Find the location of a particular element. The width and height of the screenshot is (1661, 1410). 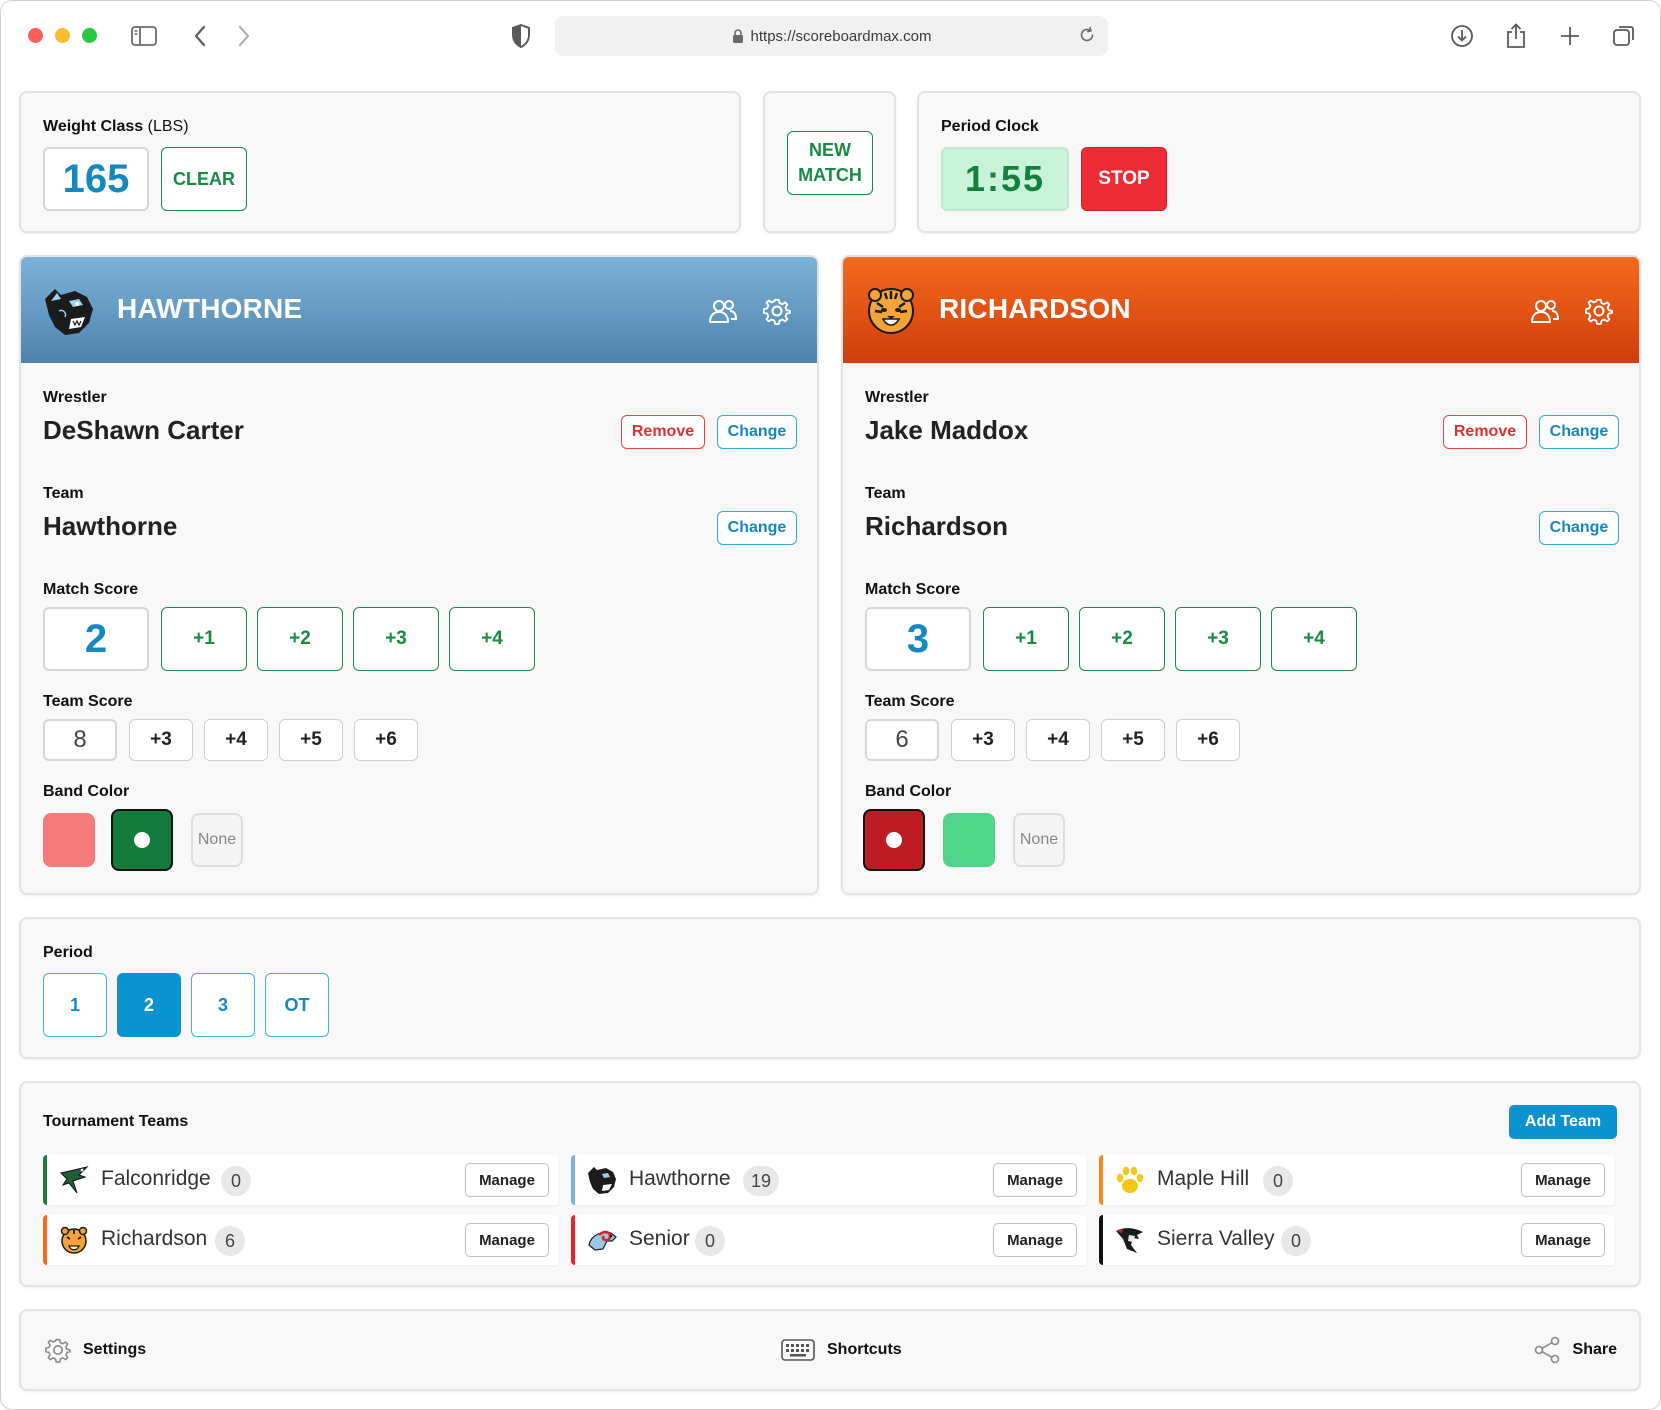

home-band-pink-swatch is located at coordinates (69, 840).